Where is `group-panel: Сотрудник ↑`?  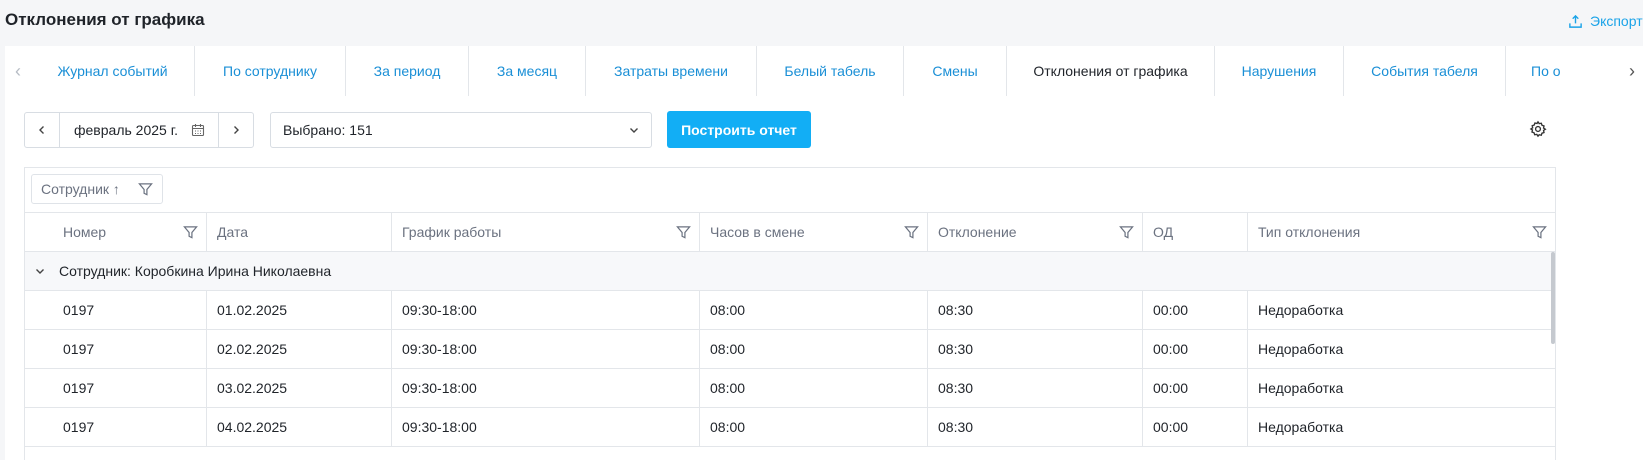
group-panel: Сотрудник ↑ is located at coordinates (790, 190).